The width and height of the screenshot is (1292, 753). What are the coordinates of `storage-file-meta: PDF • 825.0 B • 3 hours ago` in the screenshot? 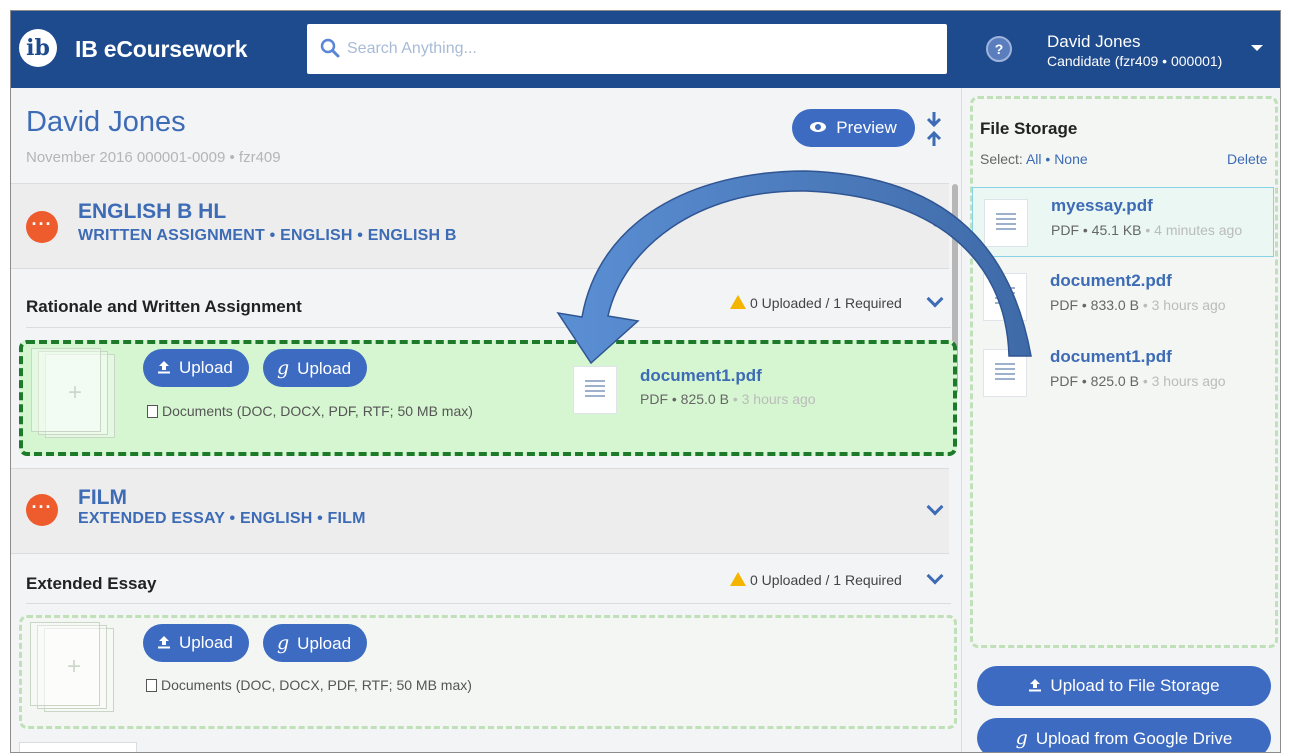 It's located at (1138, 381).